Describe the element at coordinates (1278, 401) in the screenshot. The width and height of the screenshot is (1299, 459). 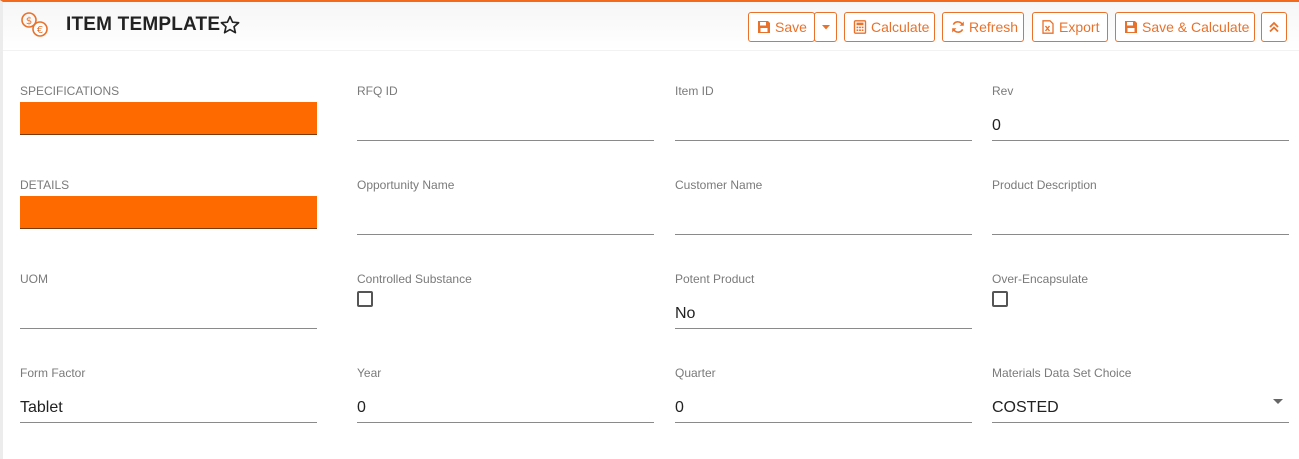
I see `dropdown-arrow-icon` at that location.